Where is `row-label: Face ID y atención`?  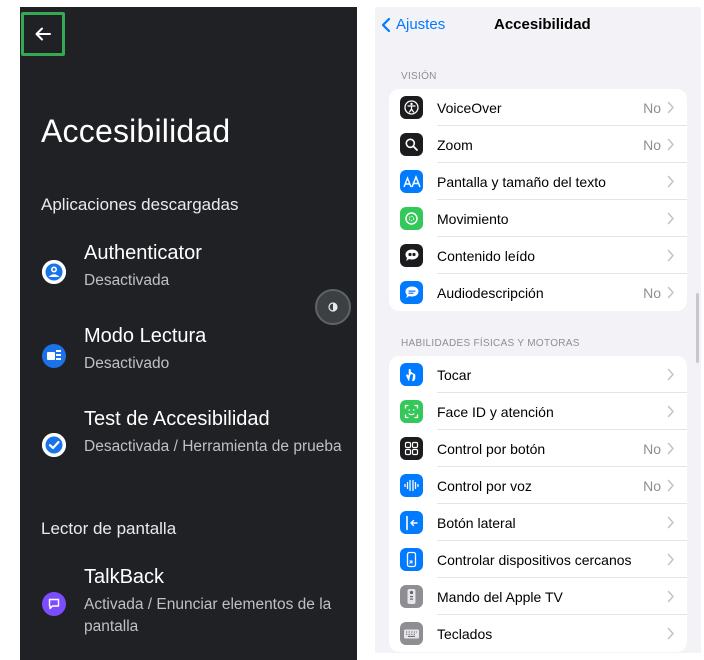 row-label: Face ID y atención is located at coordinates (495, 412).